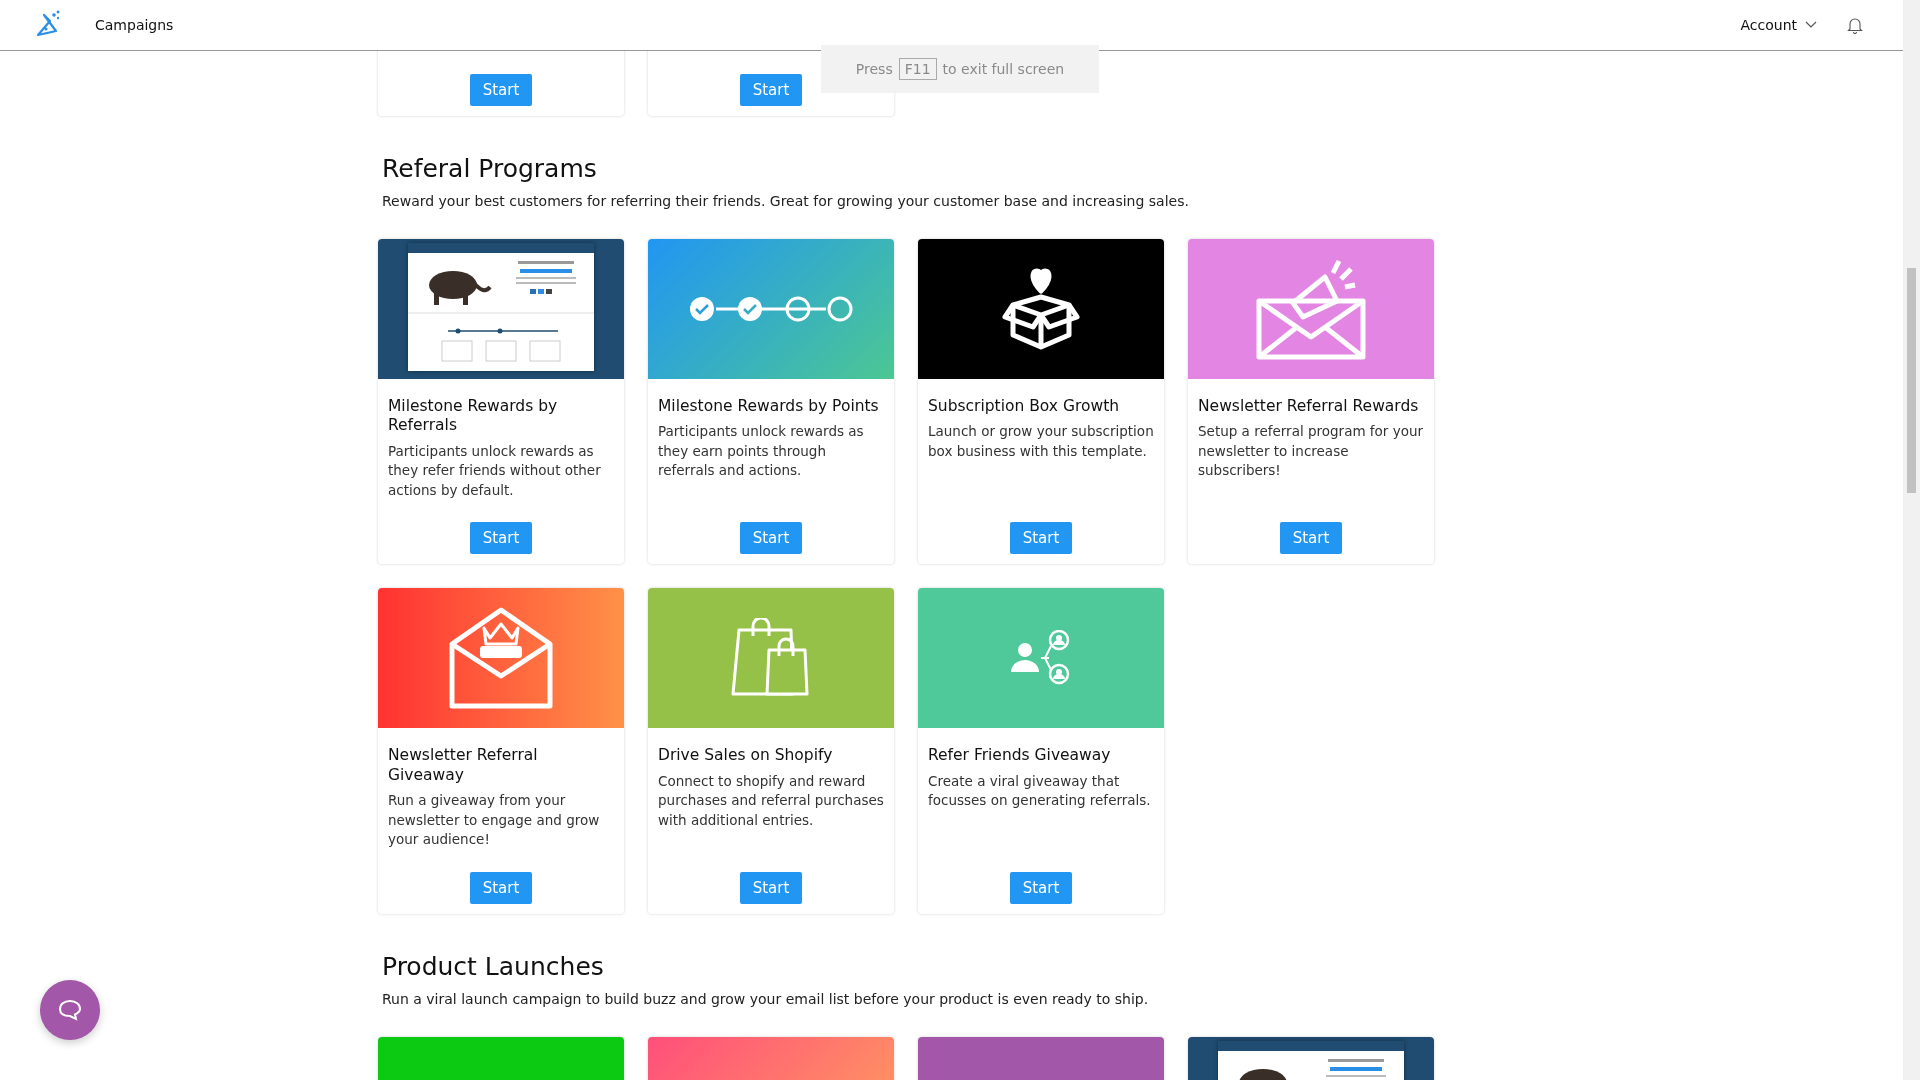  I want to click on scrollbar, so click(1911, 540).